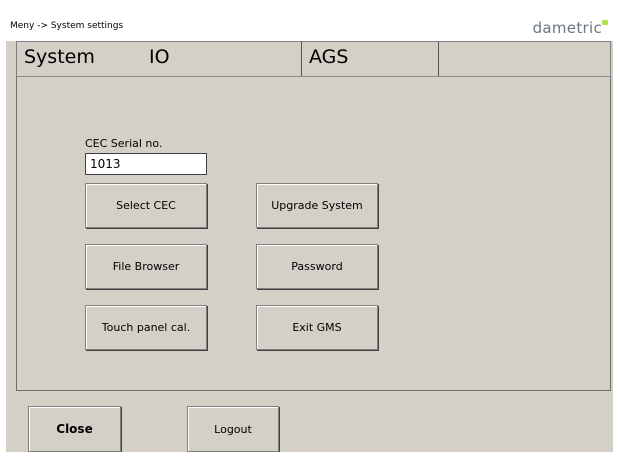 The image size is (619, 452). What do you see at coordinates (222, 59) in the screenshot?
I see `tab-io: IO` at bounding box center [222, 59].